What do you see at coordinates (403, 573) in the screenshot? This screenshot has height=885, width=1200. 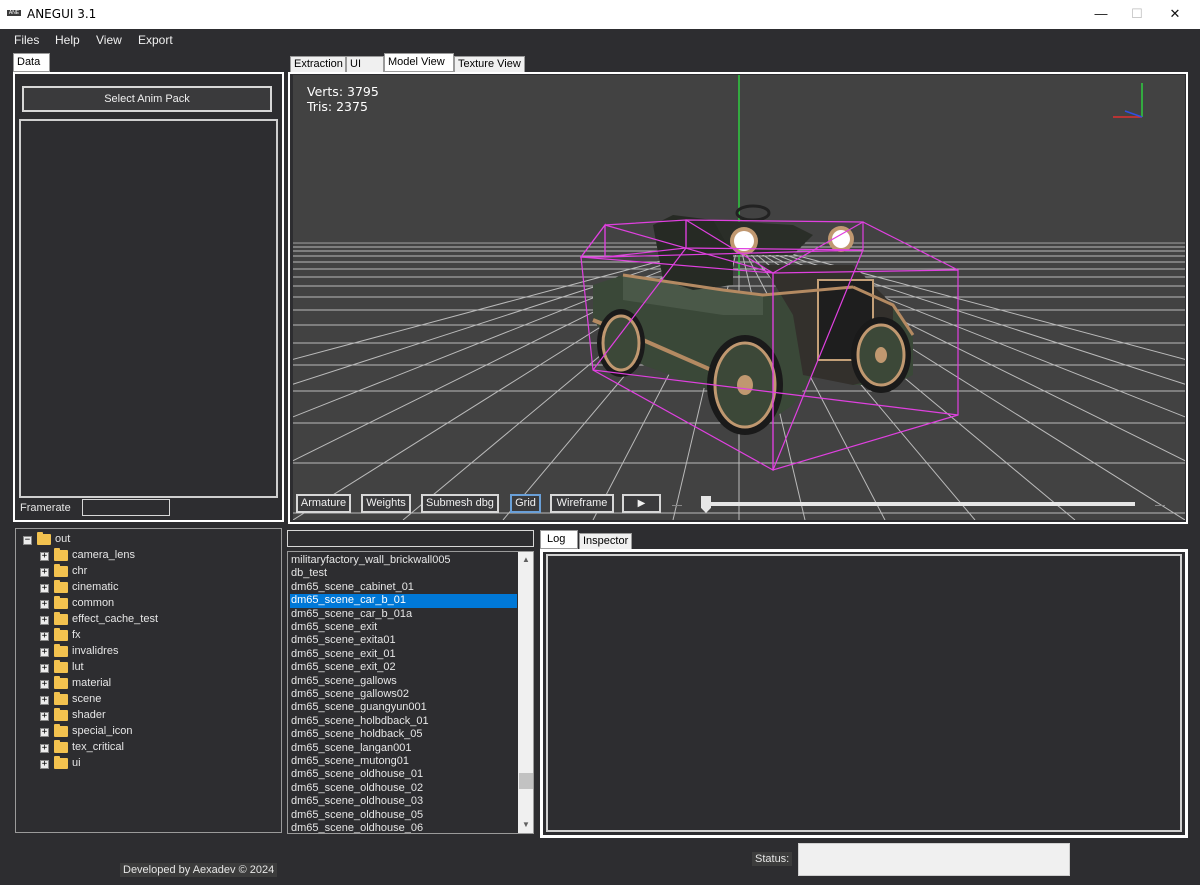 I see `list-item: db_test` at bounding box center [403, 573].